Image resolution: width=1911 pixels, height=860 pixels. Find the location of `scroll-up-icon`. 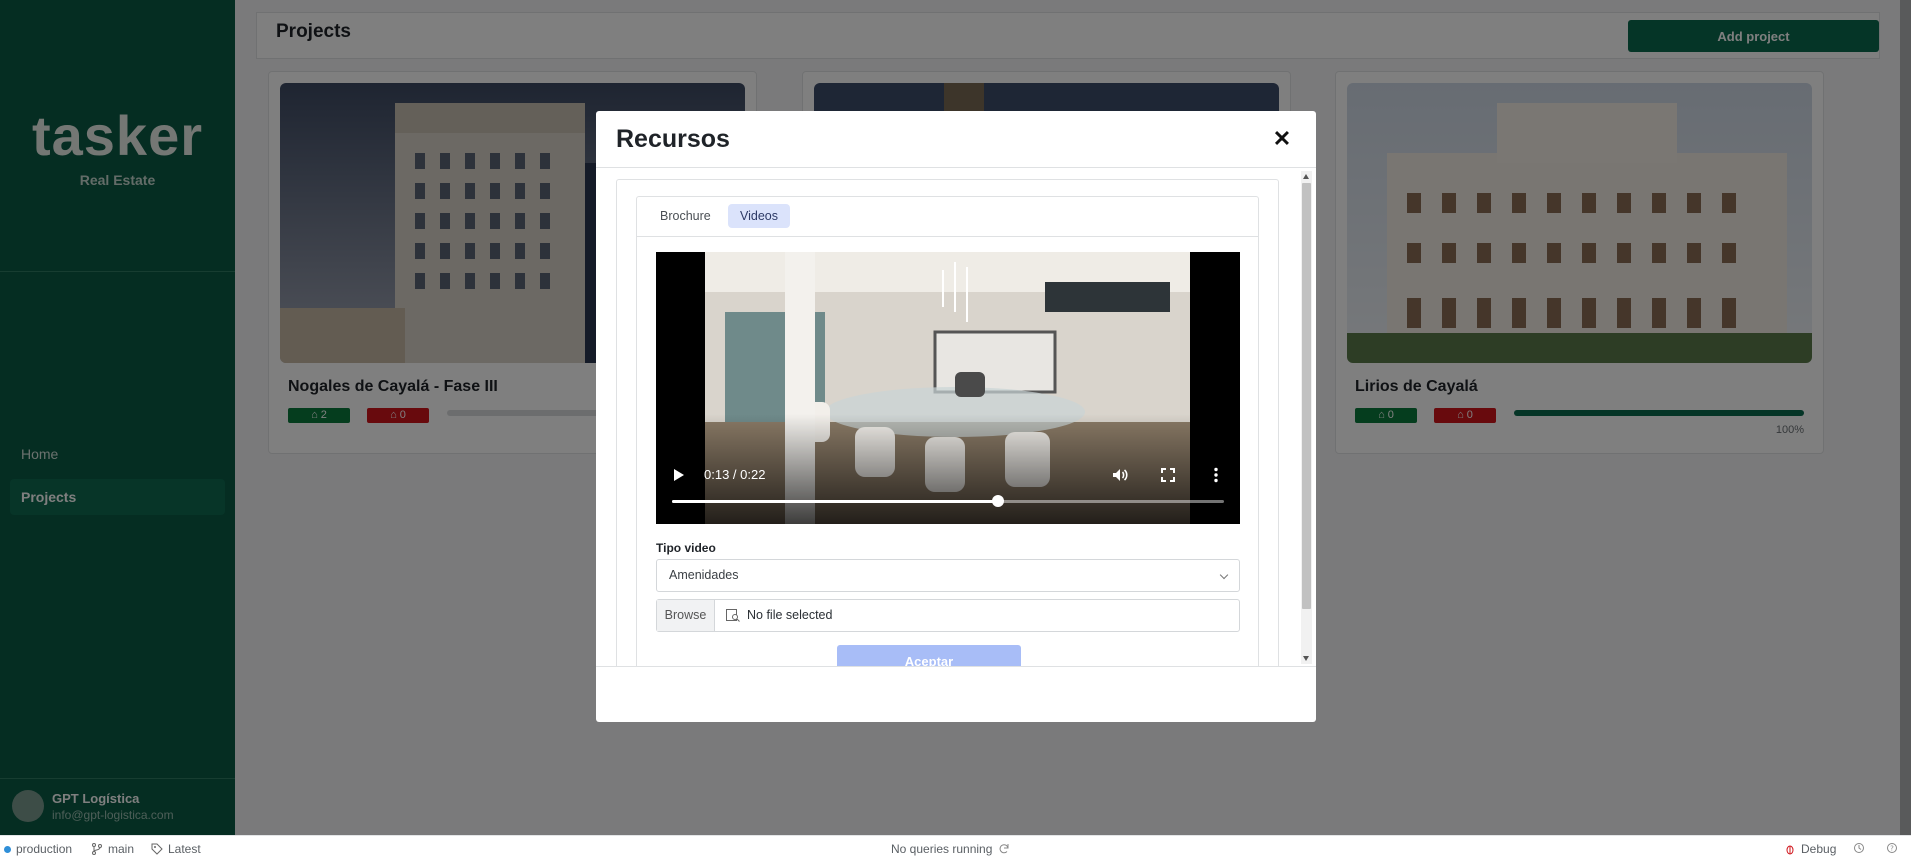

scroll-up-icon is located at coordinates (1306, 176).